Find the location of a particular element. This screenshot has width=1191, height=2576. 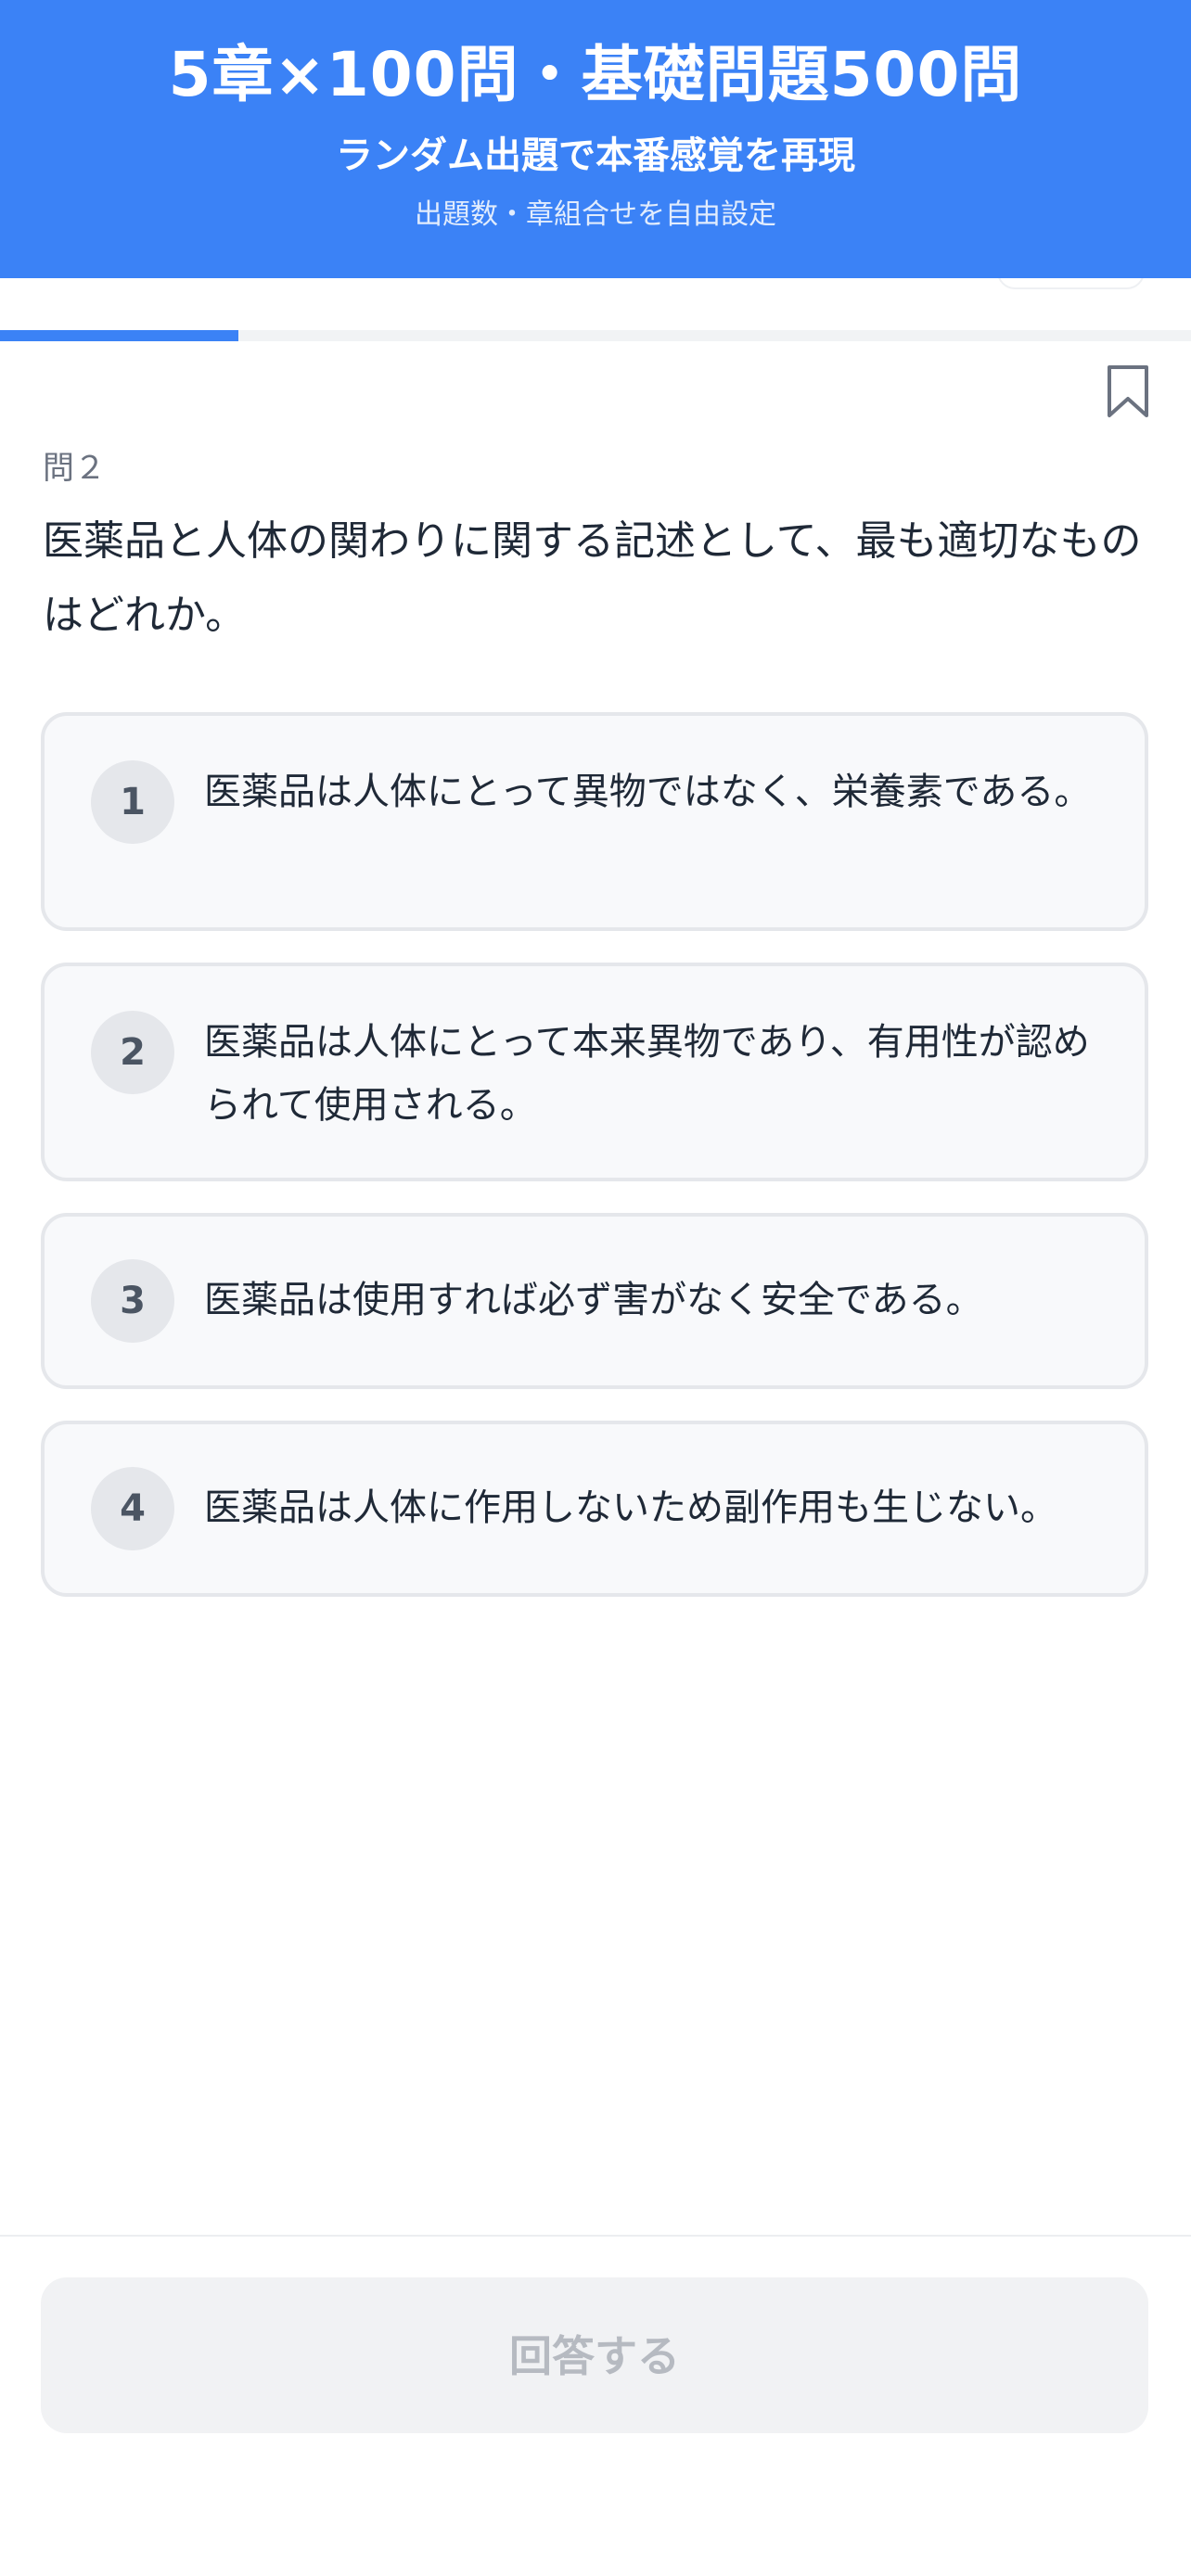

option-number-badge: 3 is located at coordinates (132, 1301).